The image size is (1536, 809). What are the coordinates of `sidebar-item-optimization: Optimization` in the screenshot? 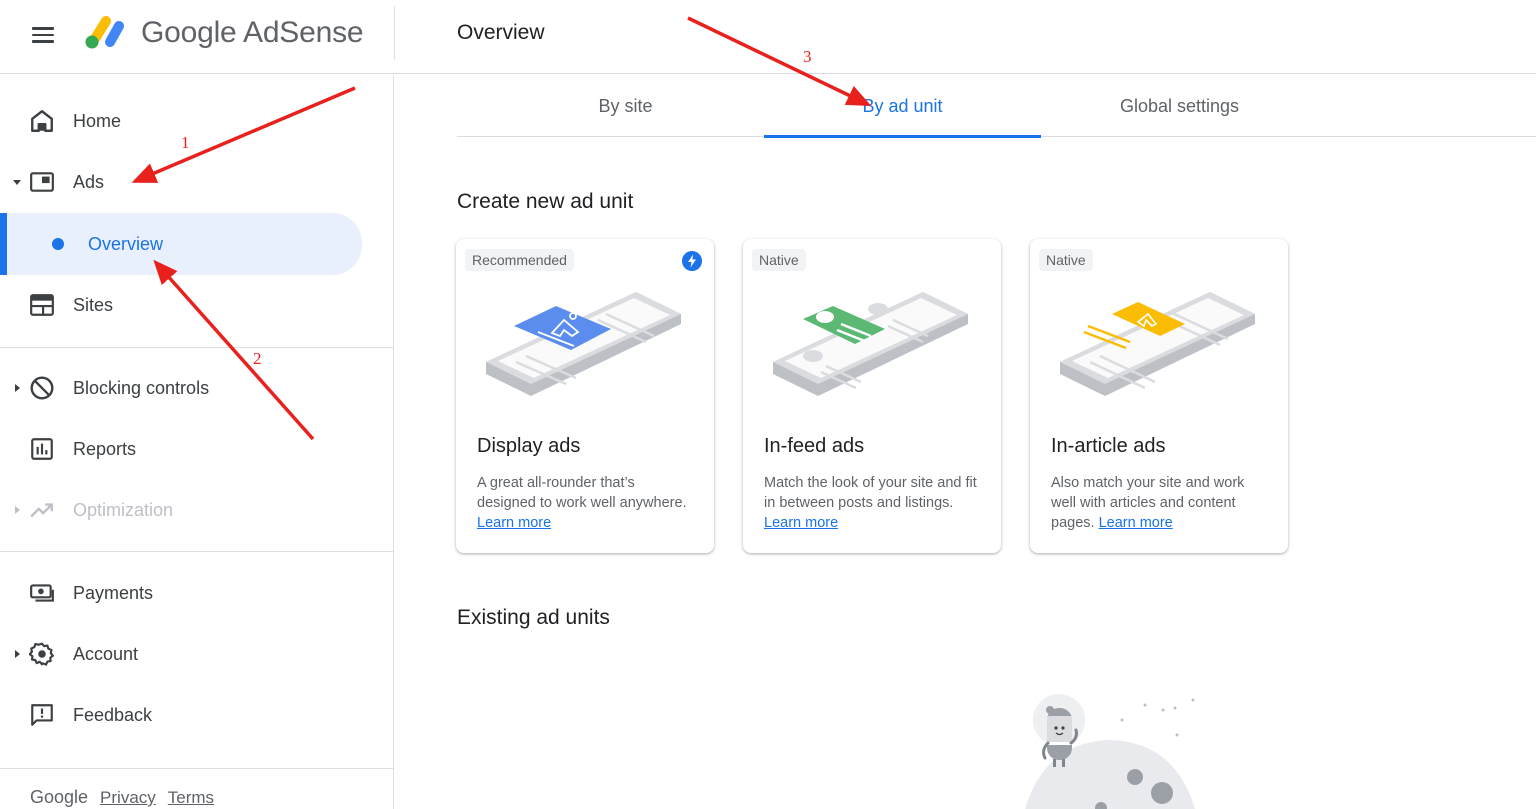 It's located at (181, 510).